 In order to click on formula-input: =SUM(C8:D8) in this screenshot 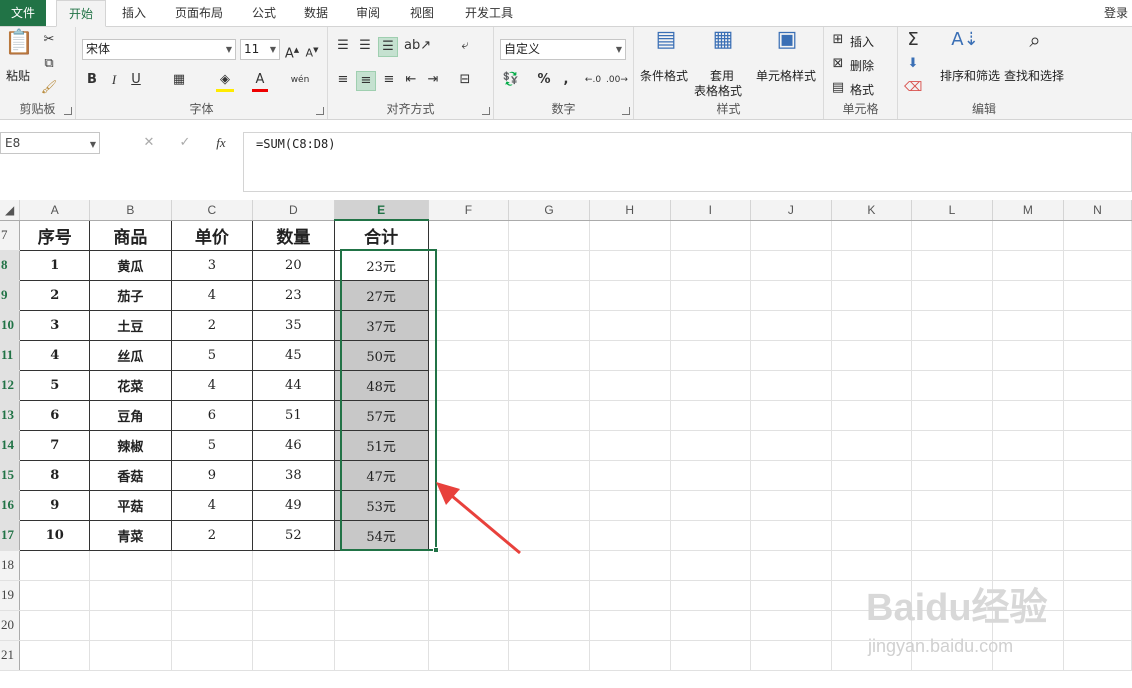, I will do `click(687, 162)`.